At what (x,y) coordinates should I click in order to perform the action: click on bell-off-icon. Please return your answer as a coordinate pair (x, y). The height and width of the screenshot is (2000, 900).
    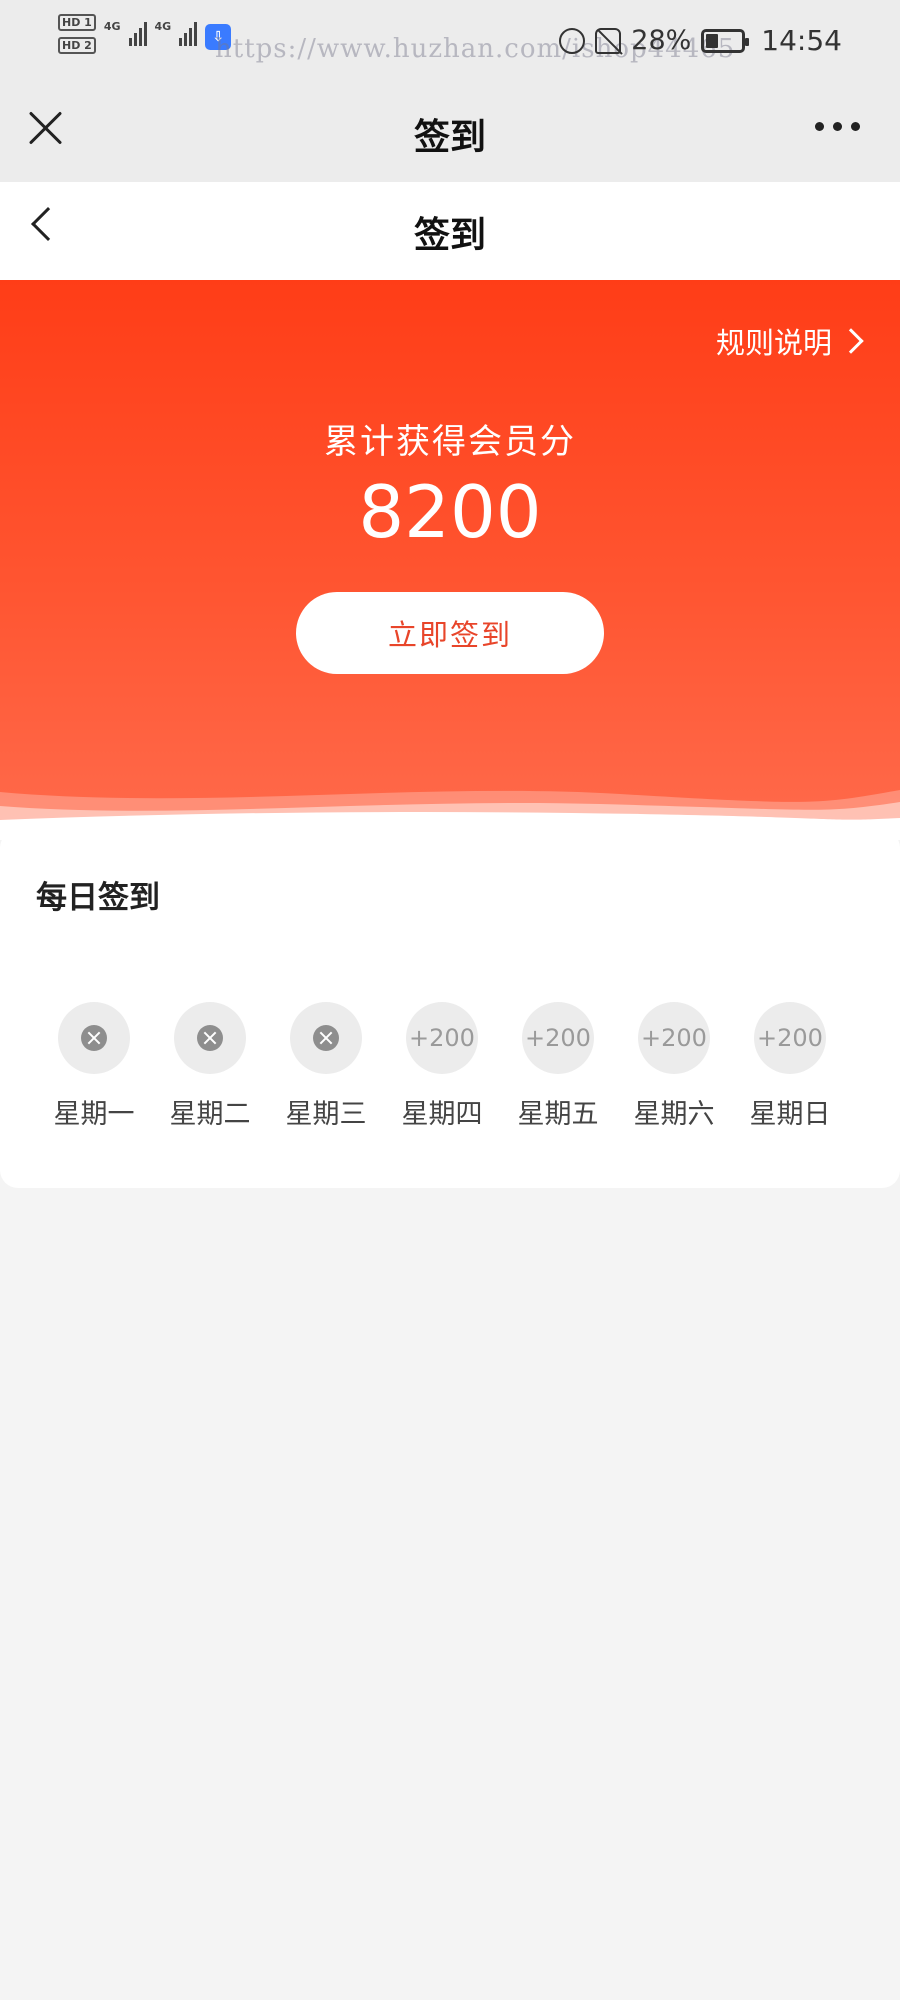
    Looking at the image, I should click on (608, 40).